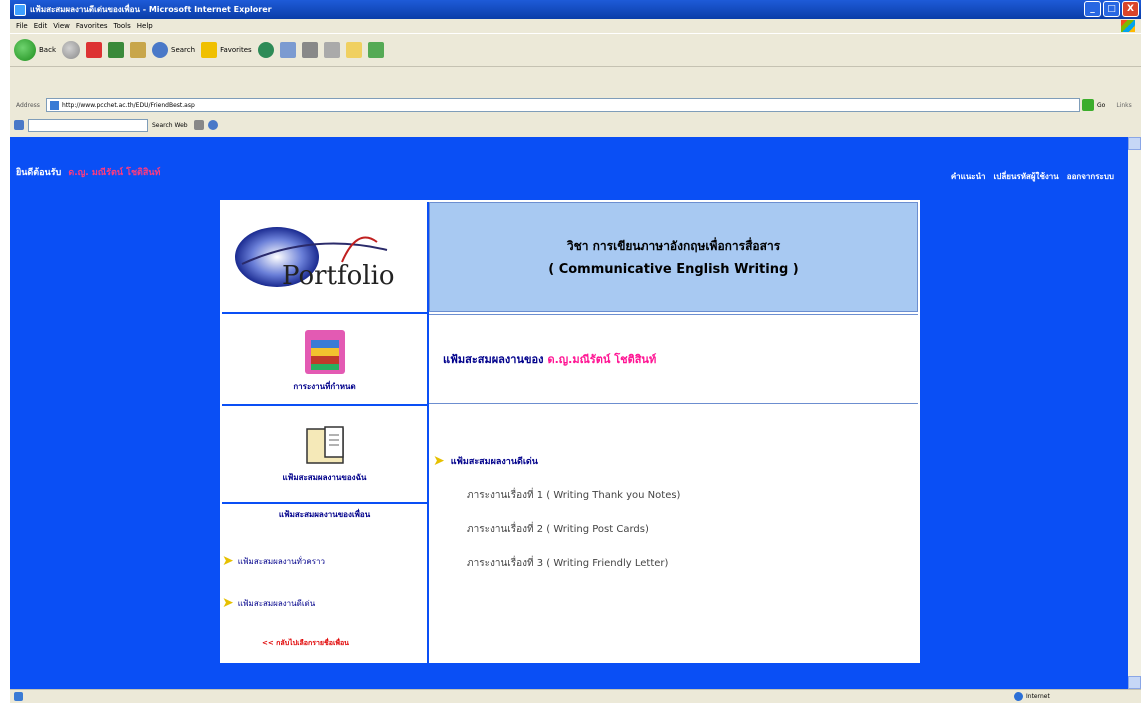 This screenshot has height=703, width=1141. Describe the element at coordinates (54, 105) in the screenshot. I see `page-icon` at that location.